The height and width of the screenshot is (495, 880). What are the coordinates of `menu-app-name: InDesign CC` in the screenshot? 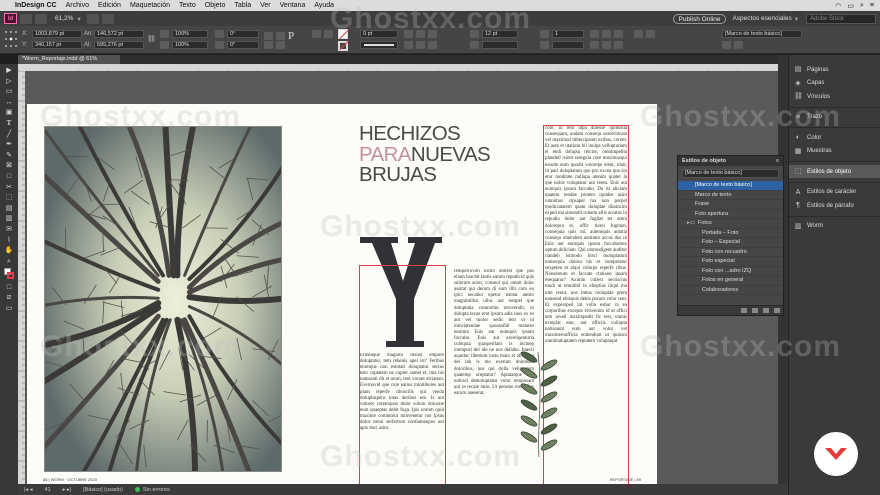 It's located at (36, 5).